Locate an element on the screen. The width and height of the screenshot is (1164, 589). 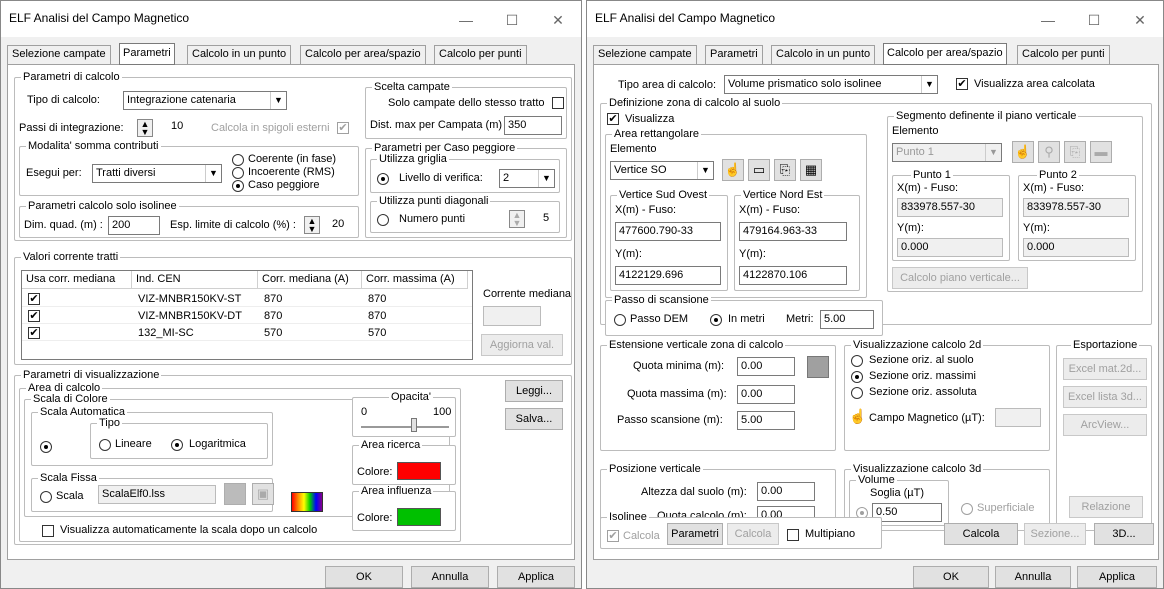
campo-input is located at coordinates (1018, 417).